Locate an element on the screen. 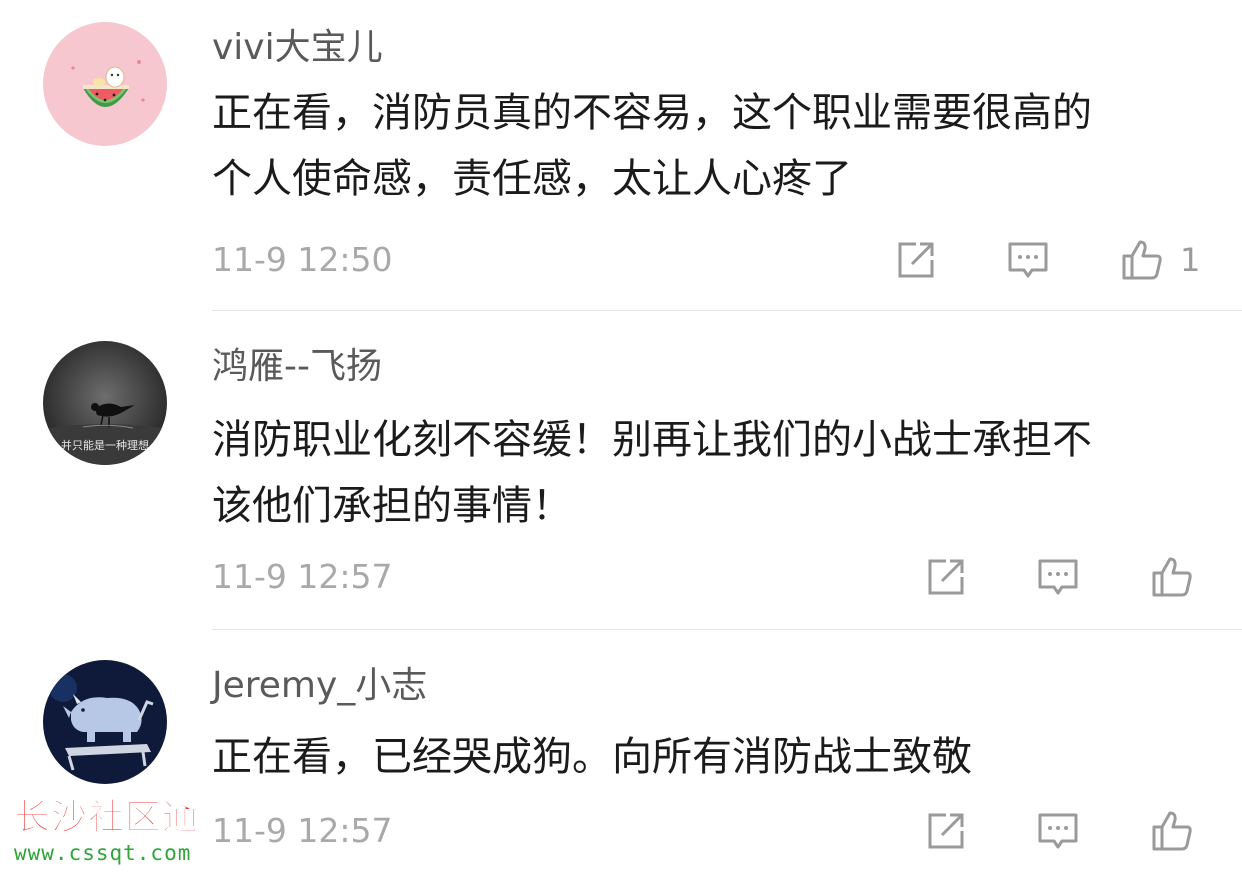  comment-text: 正在看，消防员真的不容易，这个职业需要很高的 个人使命感，责任感，太让人心疼了 is located at coordinates (712, 146).